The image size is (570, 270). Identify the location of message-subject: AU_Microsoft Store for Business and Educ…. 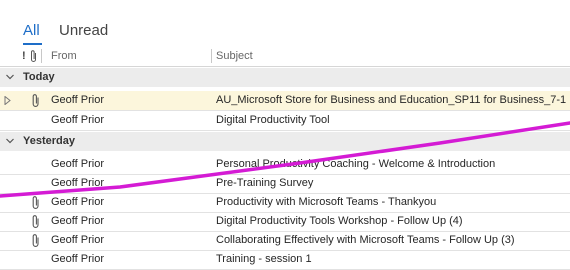
(391, 100).